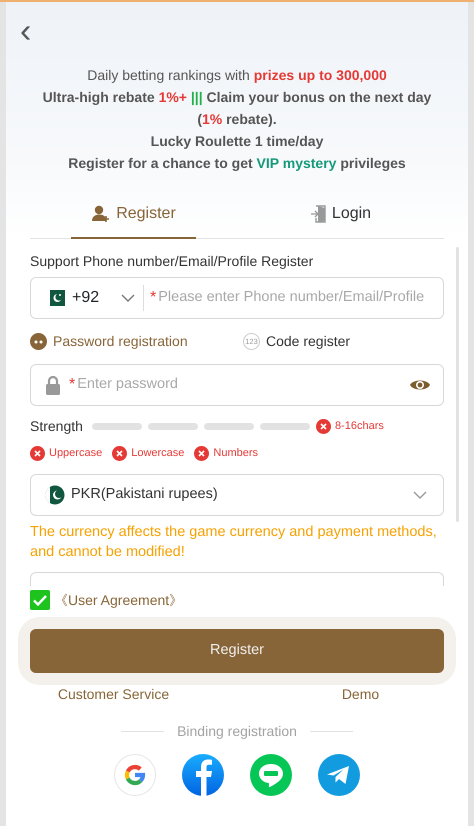 The width and height of the screenshot is (474, 826). I want to click on promo-text: Lucky Roulette 1 time/day, so click(237, 141).